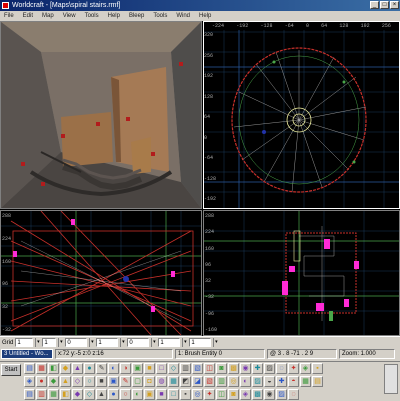 The image size is (400, 401). I want to click on menu-bleep: Bleep, so click(136, 16).